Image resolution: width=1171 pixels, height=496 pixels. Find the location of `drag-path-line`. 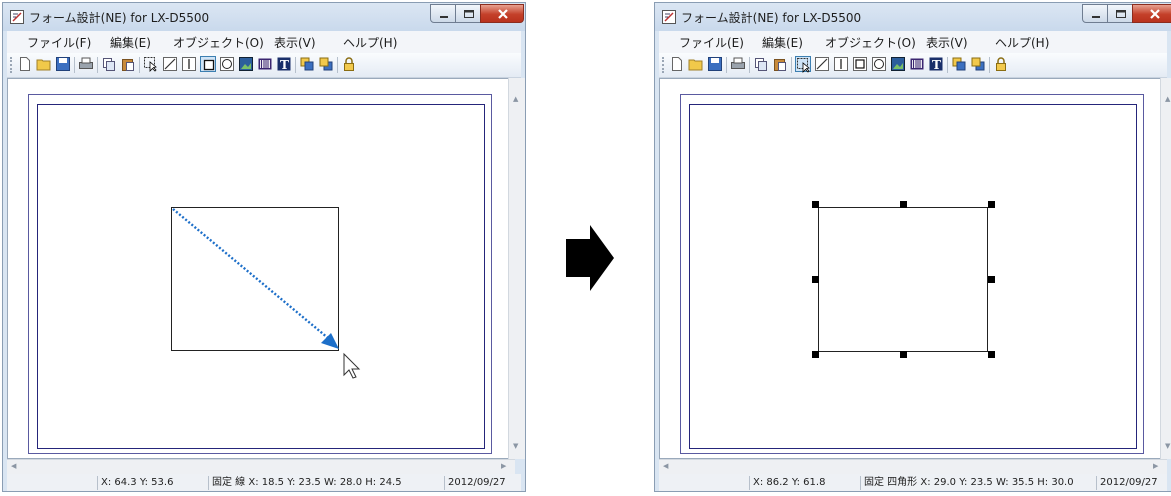

drag-path-line is located at coordinates (250, 273).